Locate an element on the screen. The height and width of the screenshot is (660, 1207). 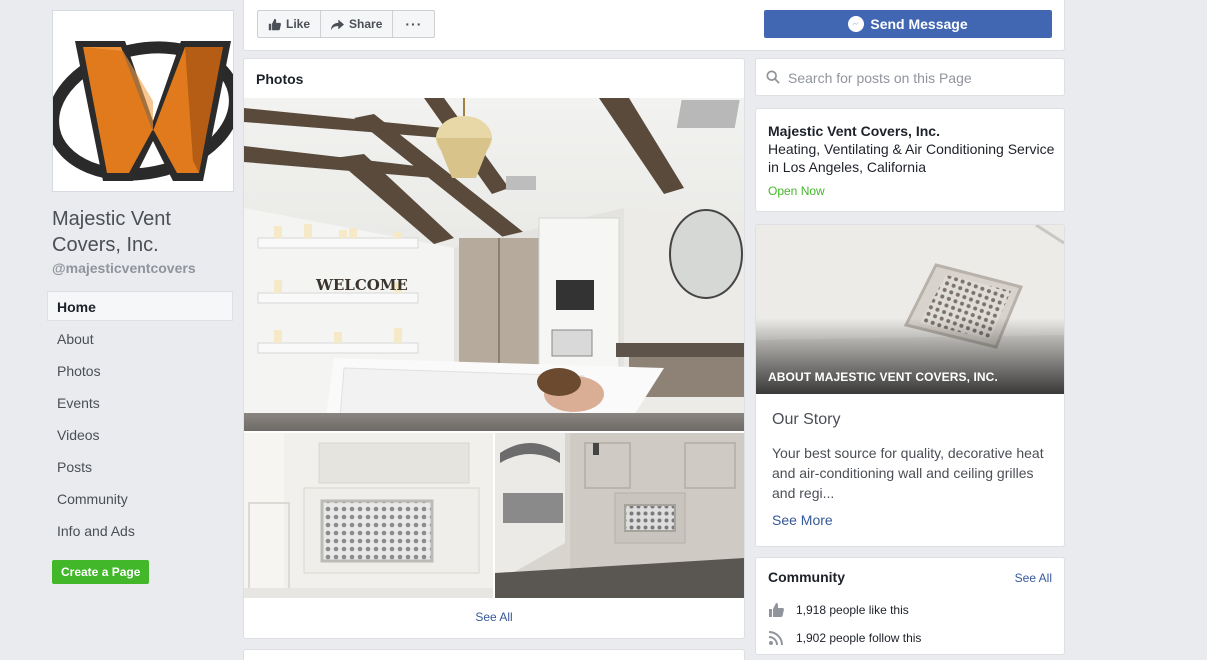
create-page-button: Create a Page is located at coordinates (101, 572).